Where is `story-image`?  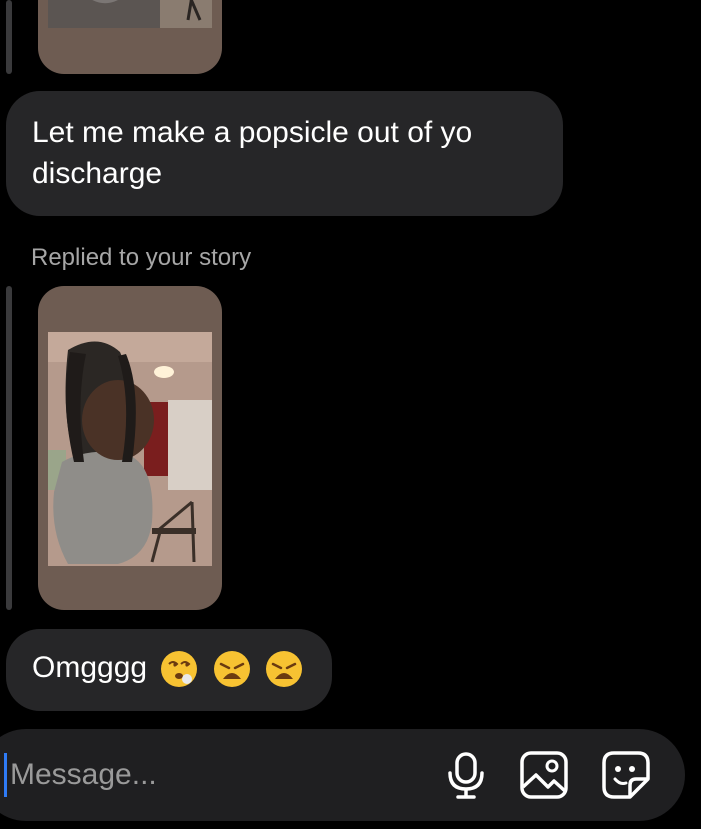
story-image is located at coordinates (130, 449).